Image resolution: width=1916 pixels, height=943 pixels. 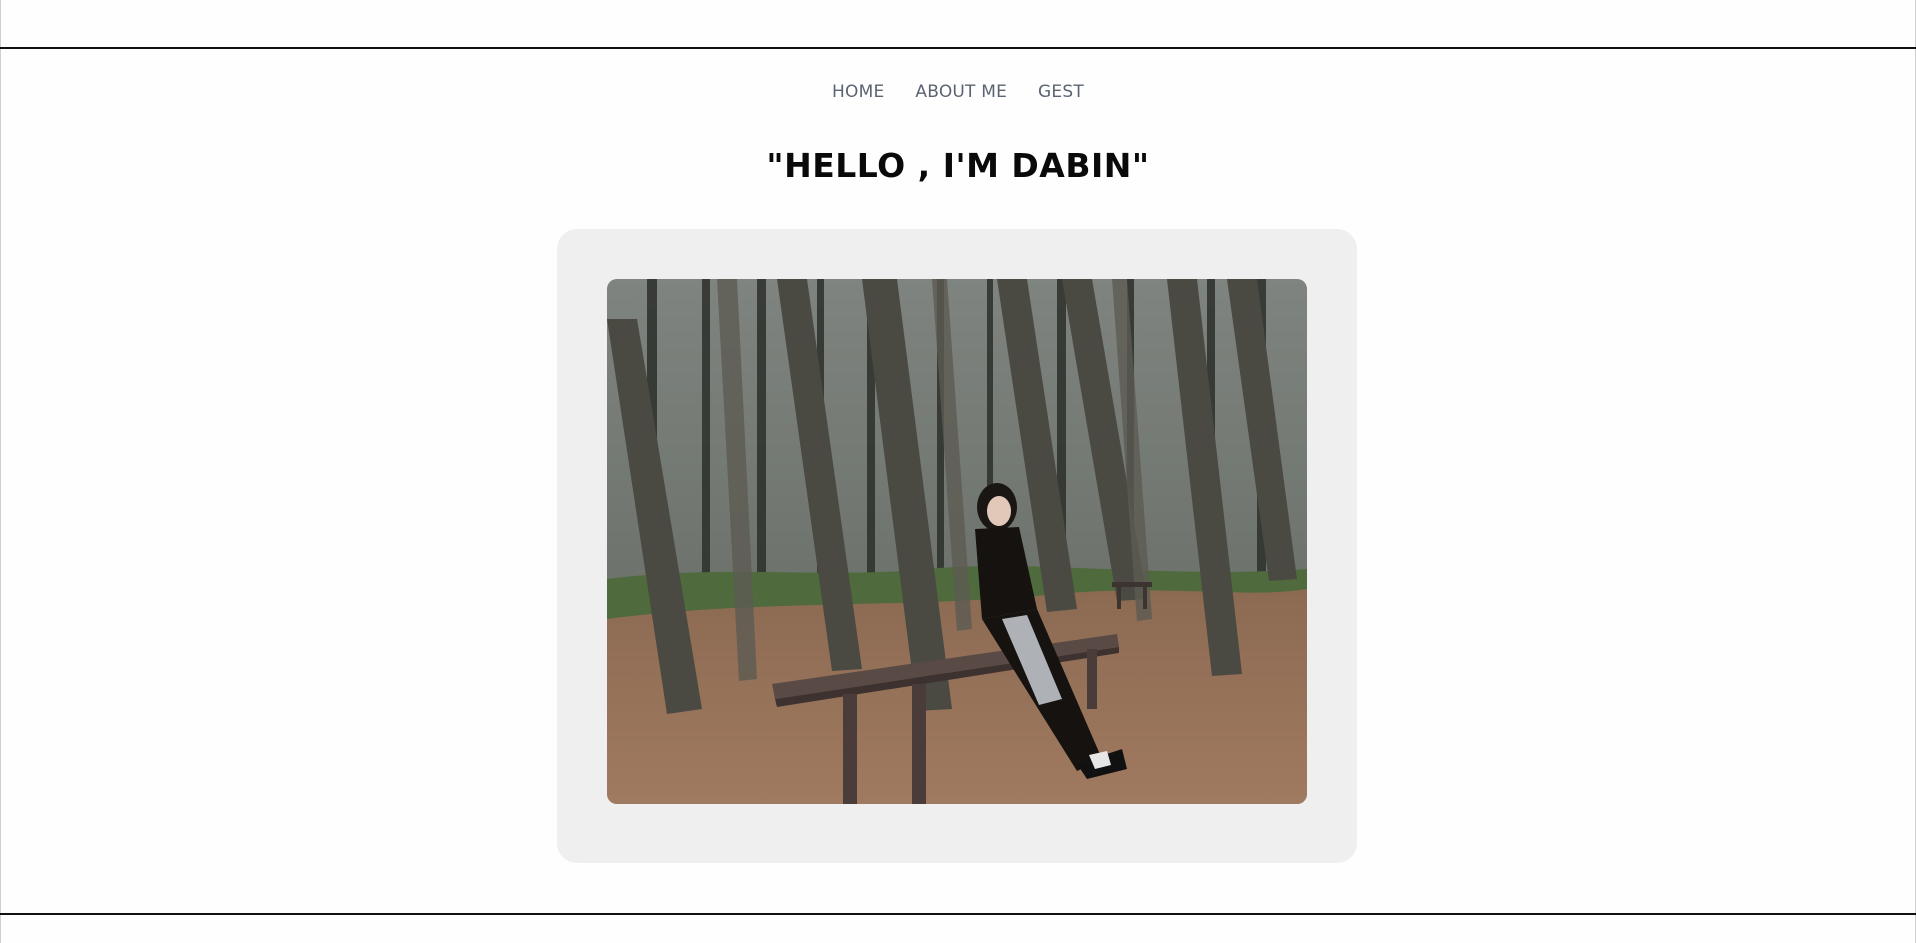 I want to click on nav-home-link: HOME, so click(x=858, y=92).